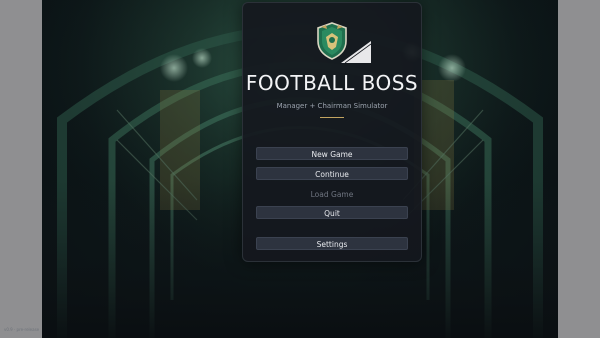 The image size is (600, 338). What do you see at coordinates (332, 83) in the screenshot?
I see `game-title: FOOTBALL BOSS` at bounding box center [332, 83].